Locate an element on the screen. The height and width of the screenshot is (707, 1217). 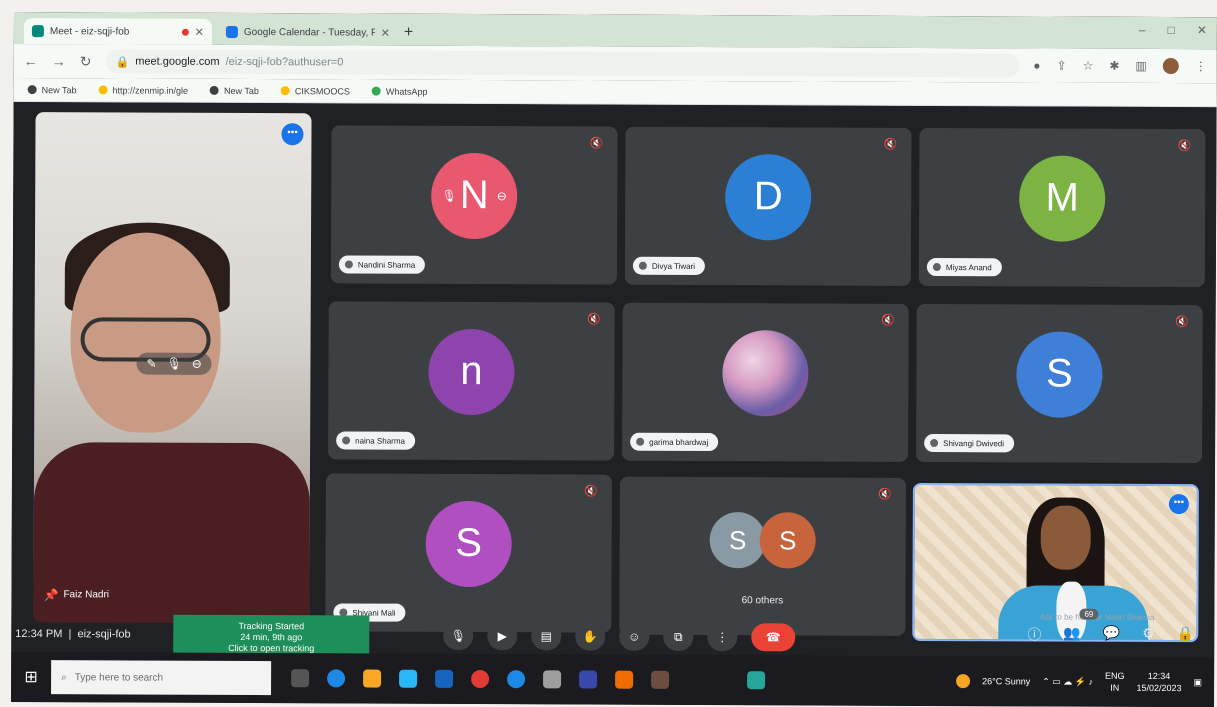
notification-icon: ▣ is located at coordinates (1198, 682).